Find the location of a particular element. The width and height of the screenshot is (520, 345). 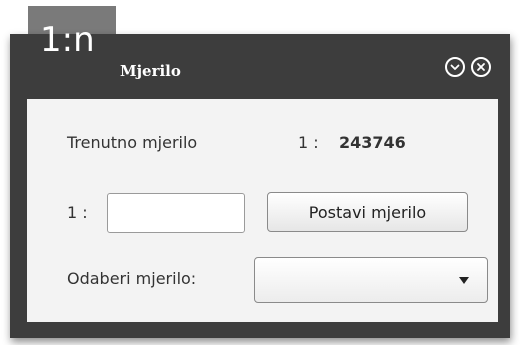

scale-input is located at coordinates (176, 213).